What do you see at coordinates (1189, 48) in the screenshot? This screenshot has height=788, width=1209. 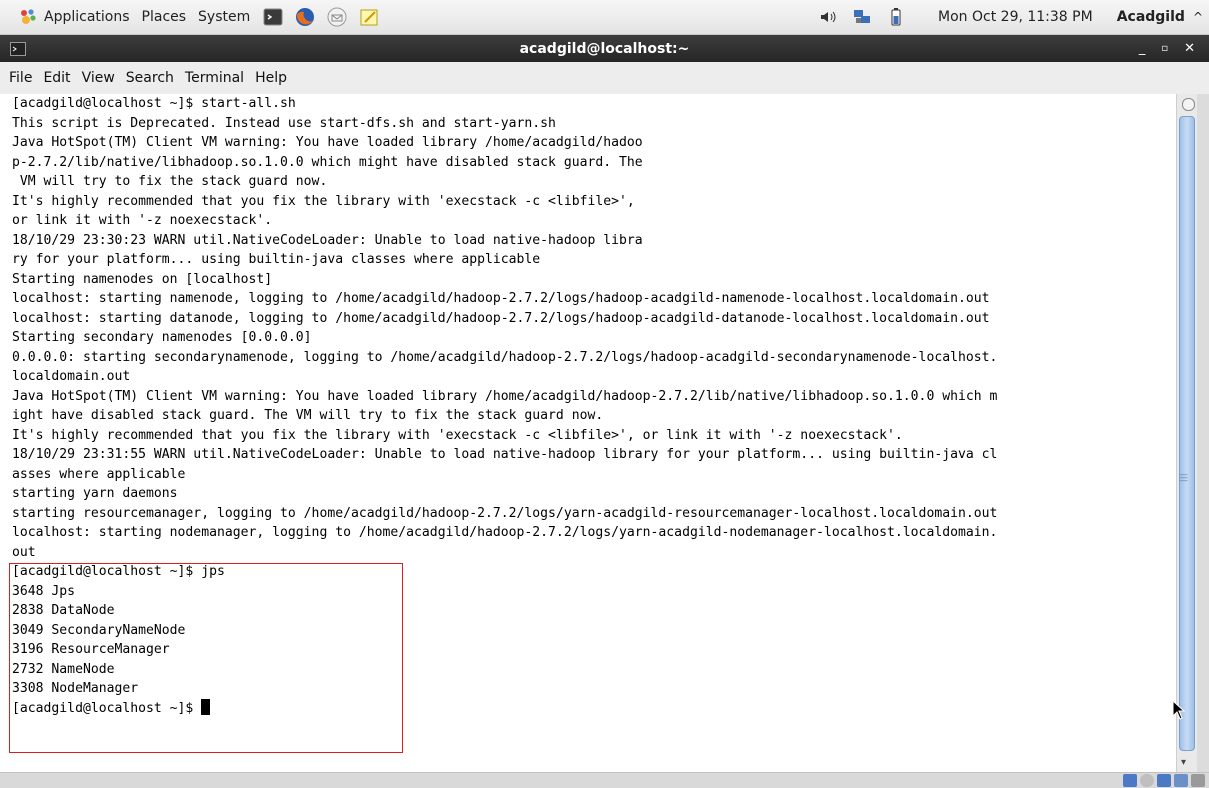 I see `close-icon: ✕` at bounding box center [1189, 48].